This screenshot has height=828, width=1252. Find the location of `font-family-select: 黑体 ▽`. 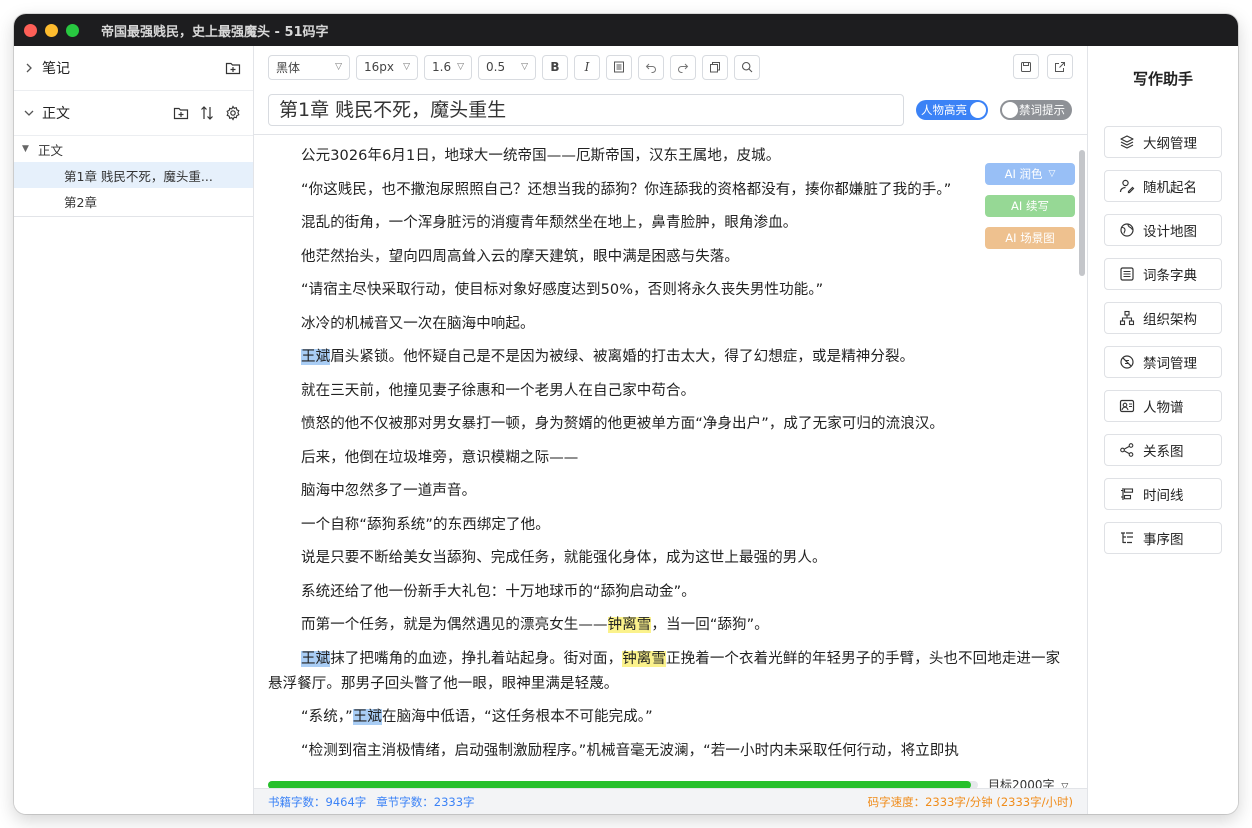

font-family-select: 黑体 ▽ is located at coordinates (309, 67).